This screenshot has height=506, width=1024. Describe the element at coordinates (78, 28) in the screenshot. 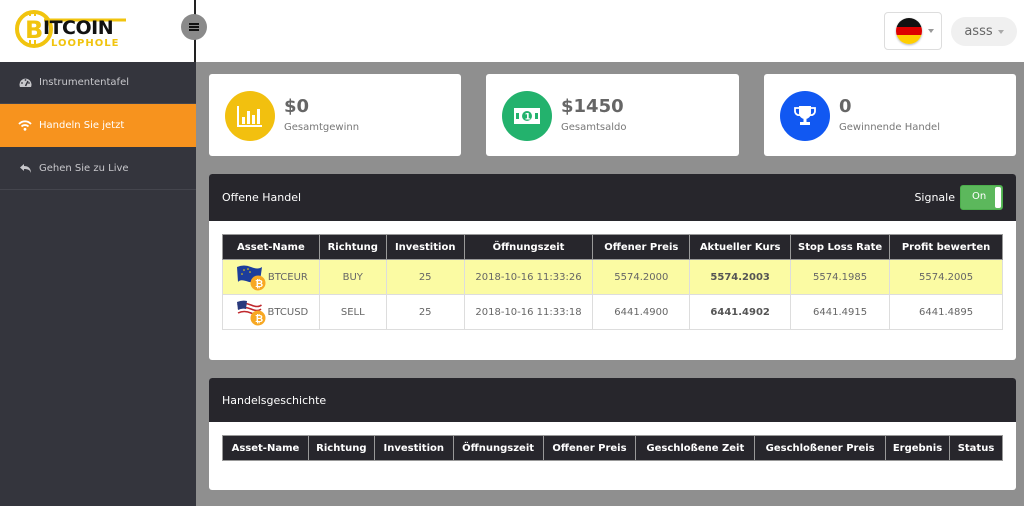

I see `logo-text-bitcoin: ITCOIN` at that location.